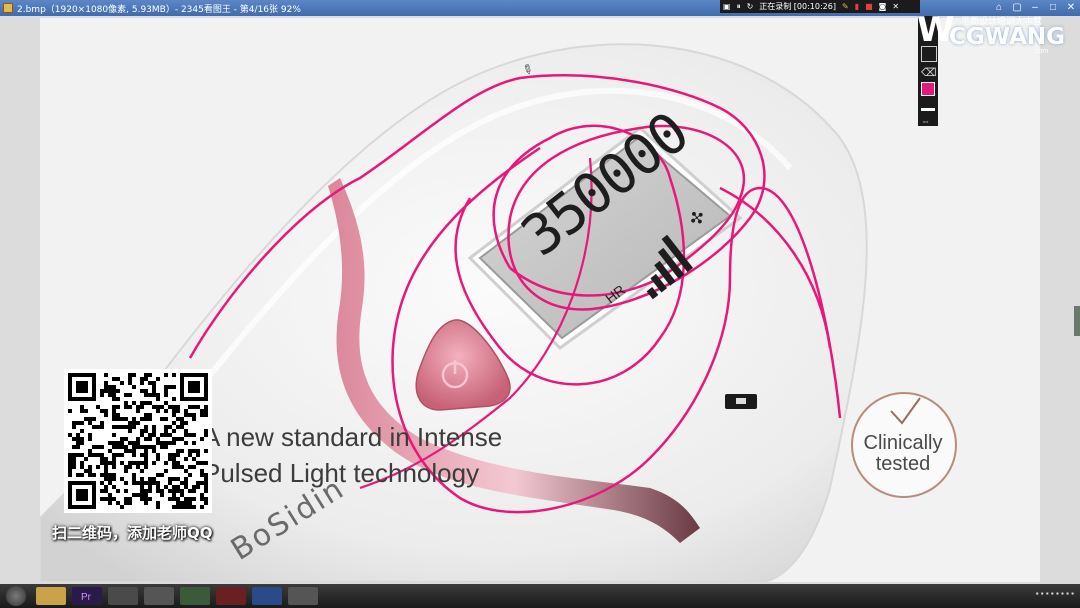 Image resolution: width=1080 pixels, height=608 pixels. What do you see at coordinates (741, 401) in the screenshot?
I see `camera-widget-icon` at bounding box center [741, 401].